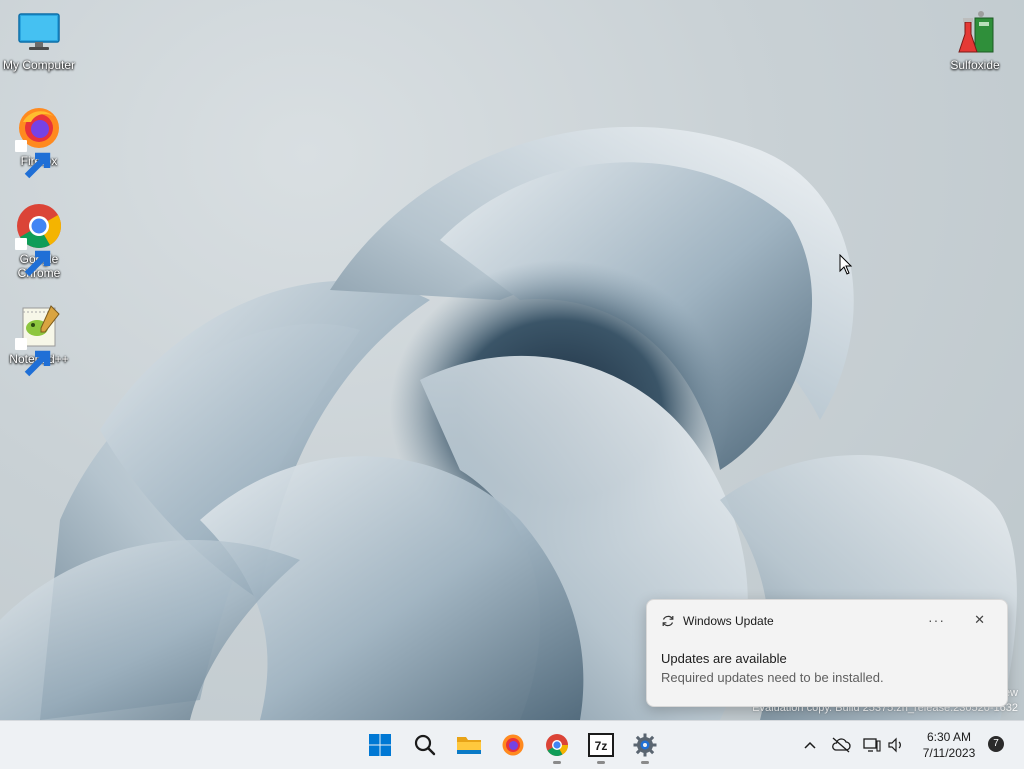 The height and width of the screenshot is (769, 1024). I want to click on chevron-up-icon, so click(810, 745).